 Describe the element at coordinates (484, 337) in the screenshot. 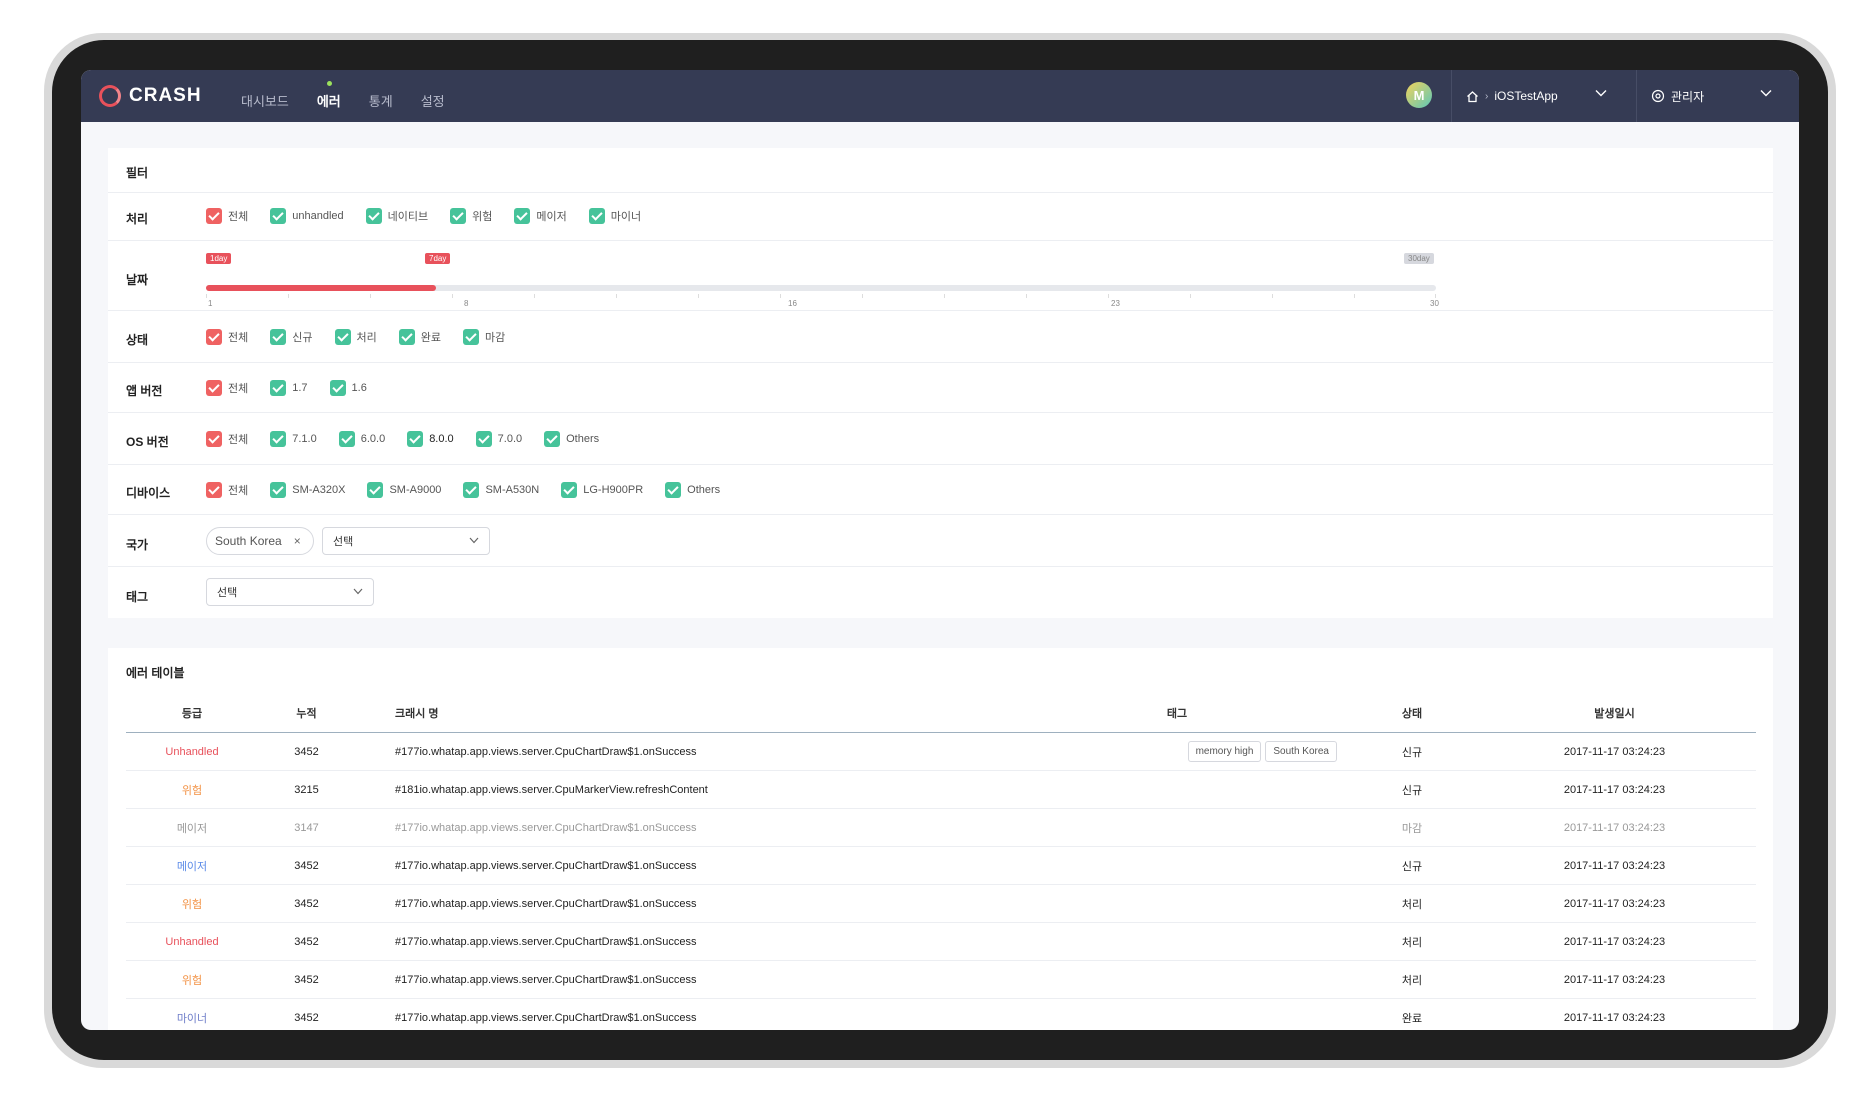

I see `checkbox-status-closed: 마감` at that location.